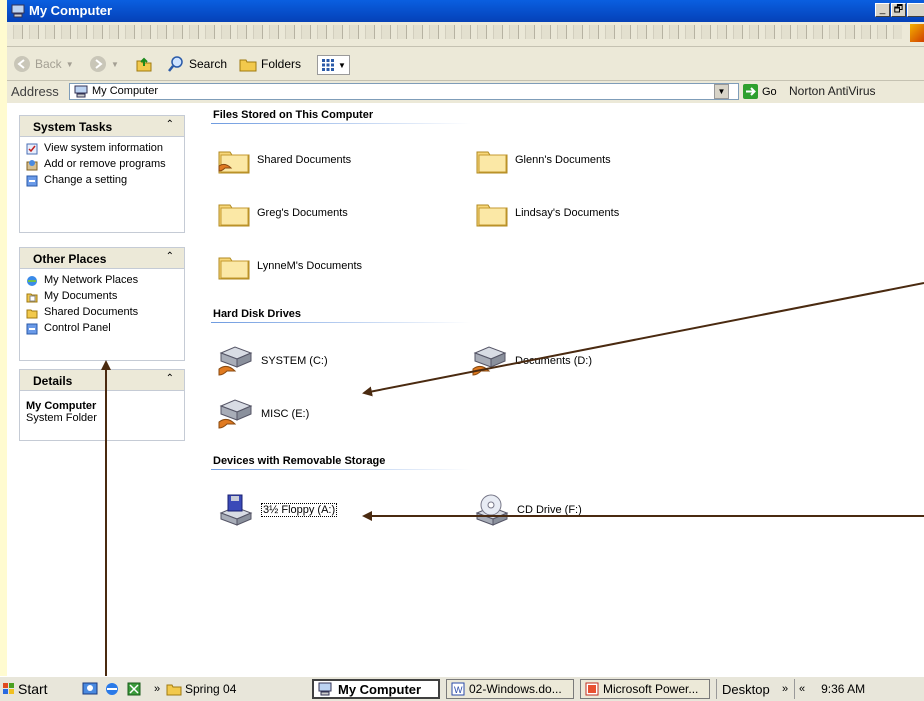 Image resolution: width=924 pixels, height=701 pixels. What do you see at coordinates (174, 690) in the screenshot?
I see `folder-icon` at bounding box center [174, 690].